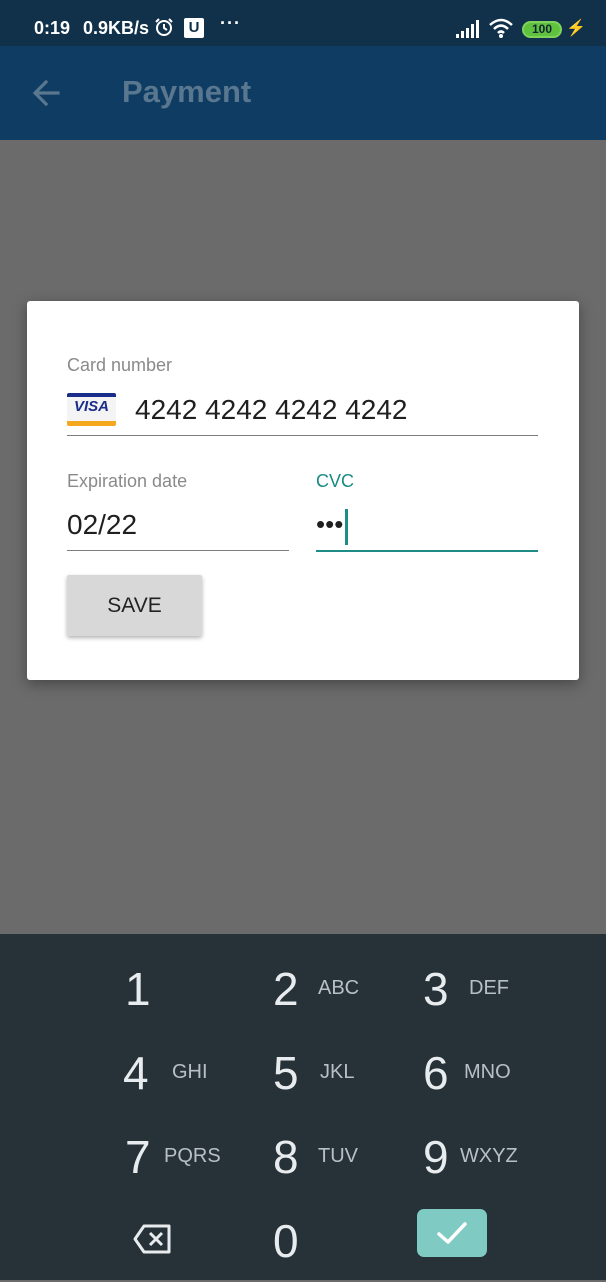 This screenshot has width=606, height=1282. Describe the element at coordinates (230, 23) in the screenshot. I see `more-icon: ···` at that location.